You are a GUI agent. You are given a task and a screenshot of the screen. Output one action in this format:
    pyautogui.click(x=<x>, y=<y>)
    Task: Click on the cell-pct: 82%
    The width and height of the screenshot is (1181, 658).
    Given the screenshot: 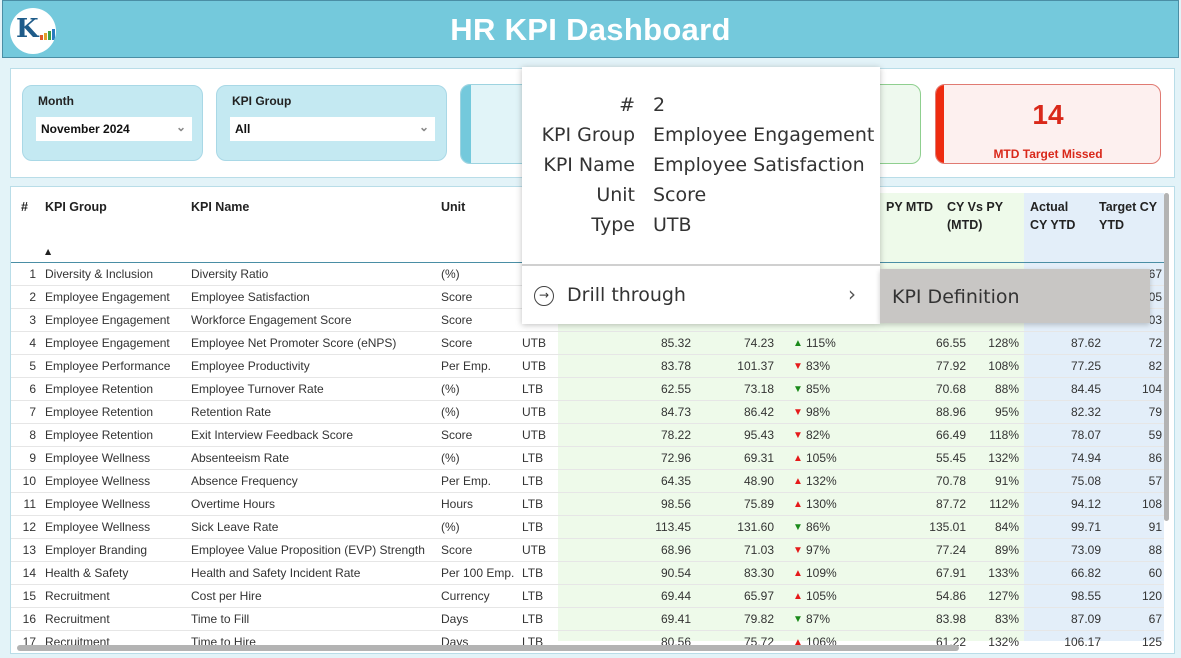 What is the action you would take?
    pyautogui.click(x=818, y=435)
    